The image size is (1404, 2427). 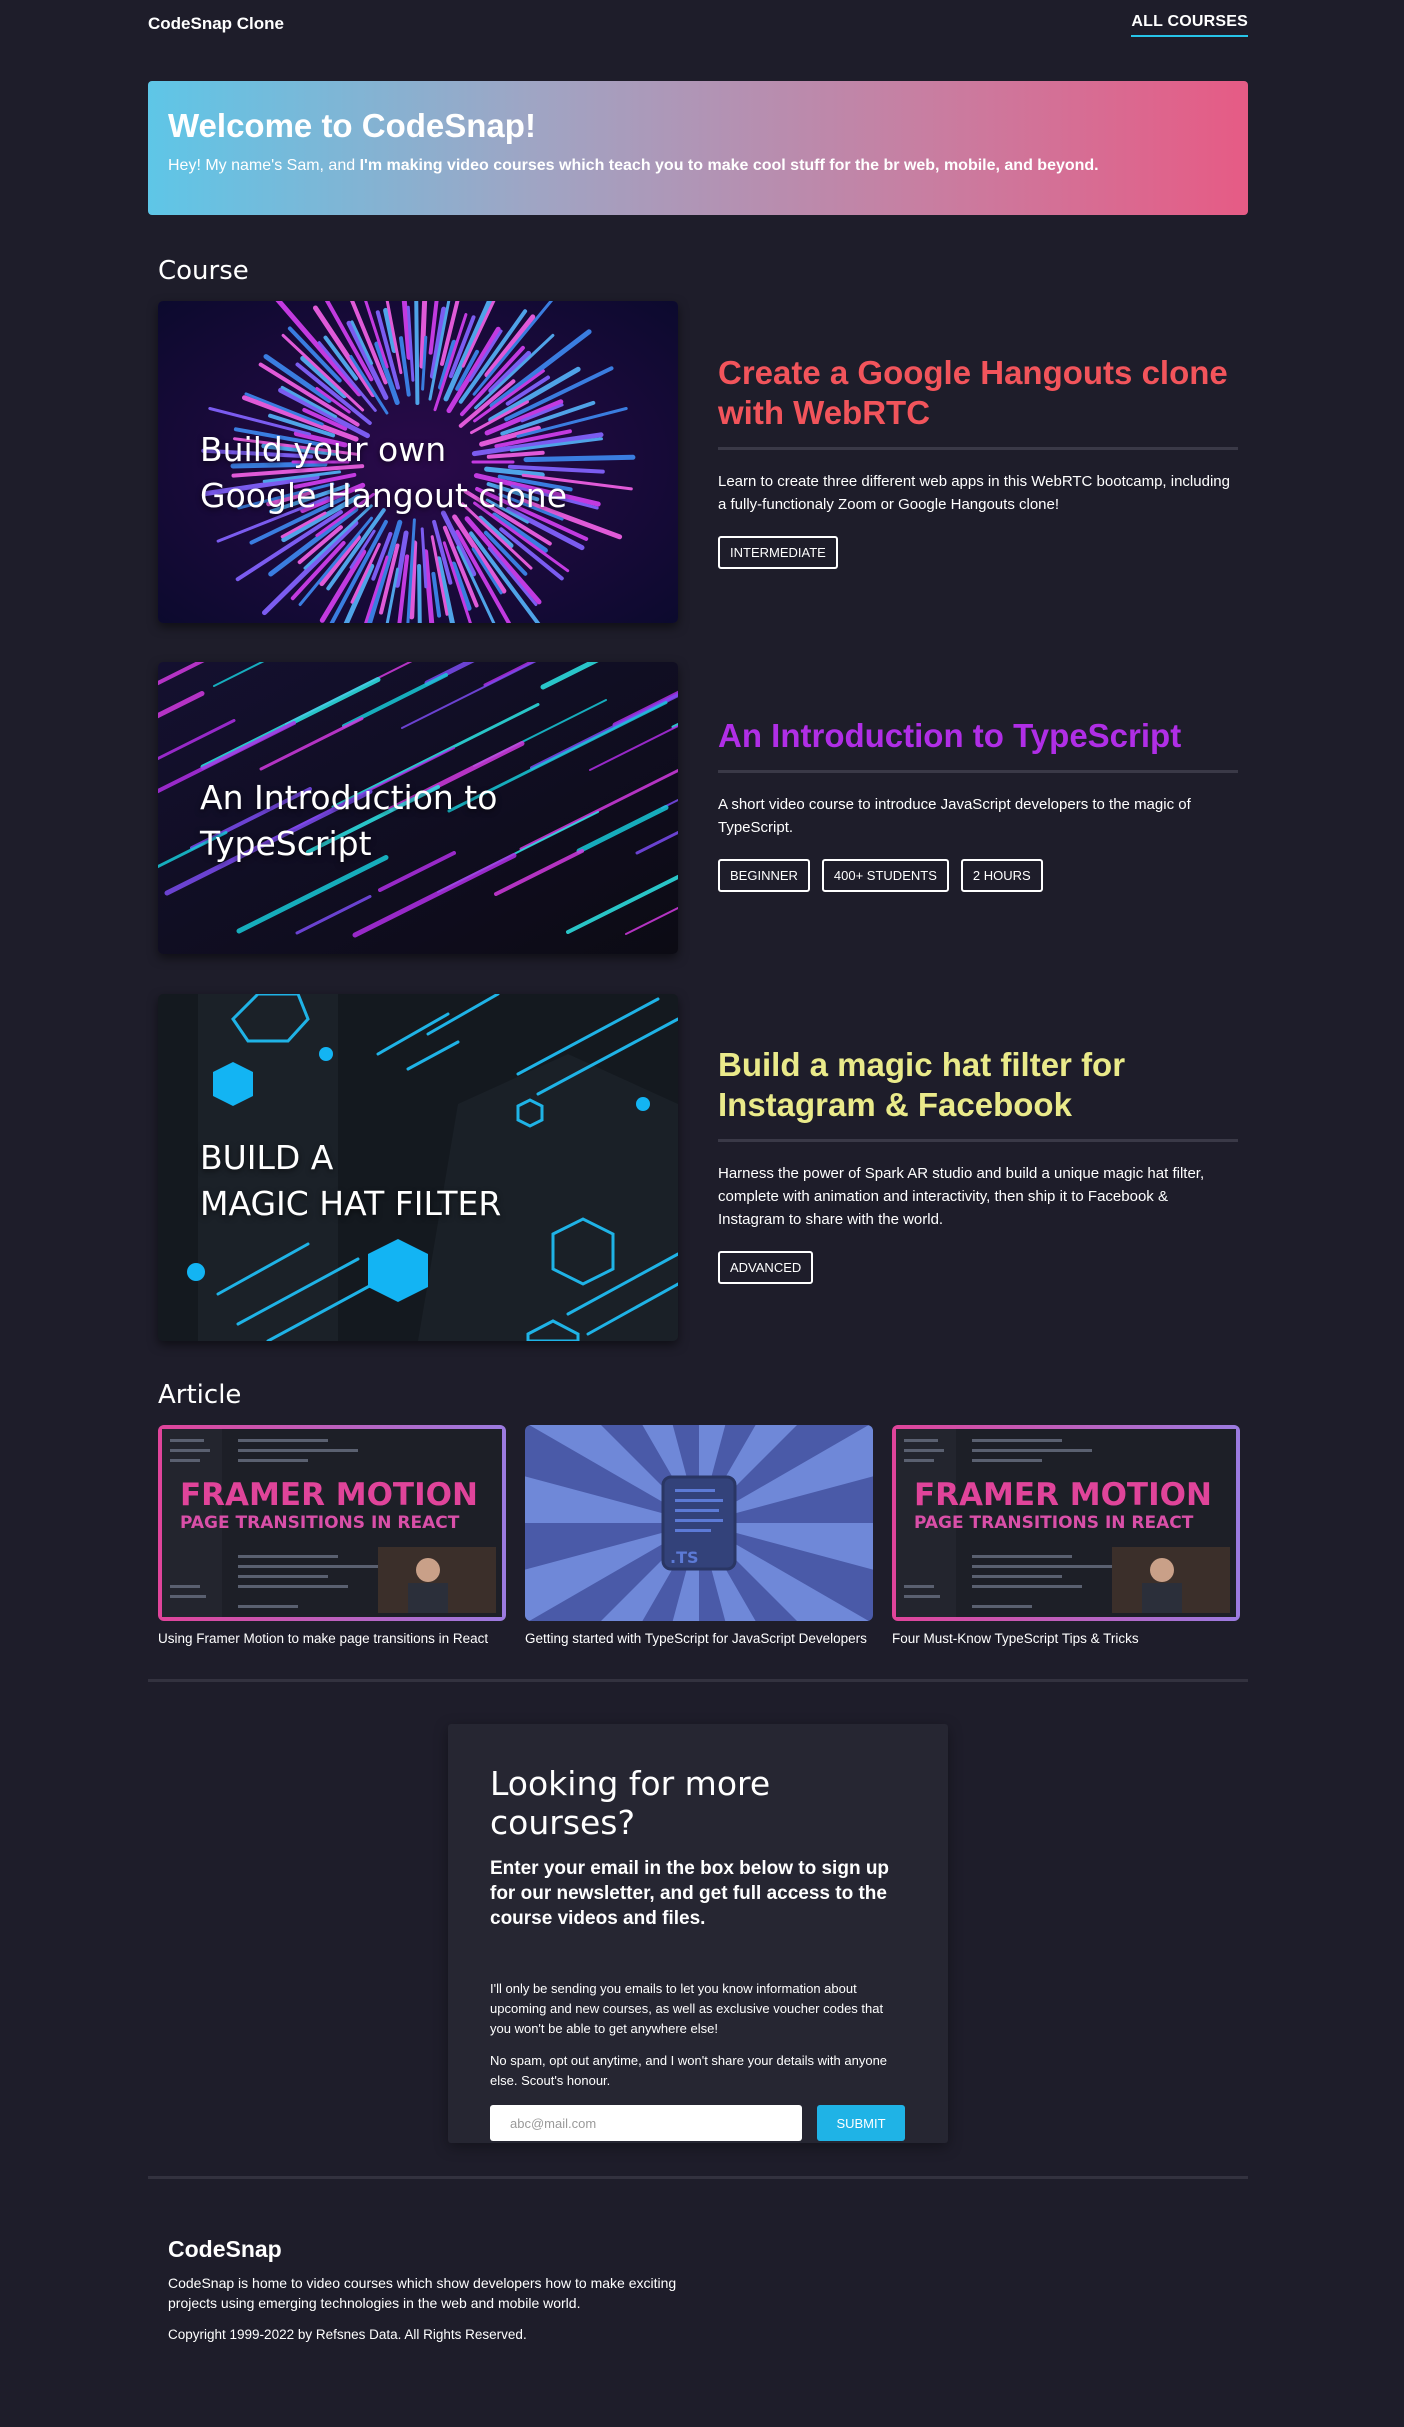 What do you see at coordinates (383, 473) in the screenshot?
I see `course-image-title: Build your own Google Hangout clone` at bounding box center [383, 473].